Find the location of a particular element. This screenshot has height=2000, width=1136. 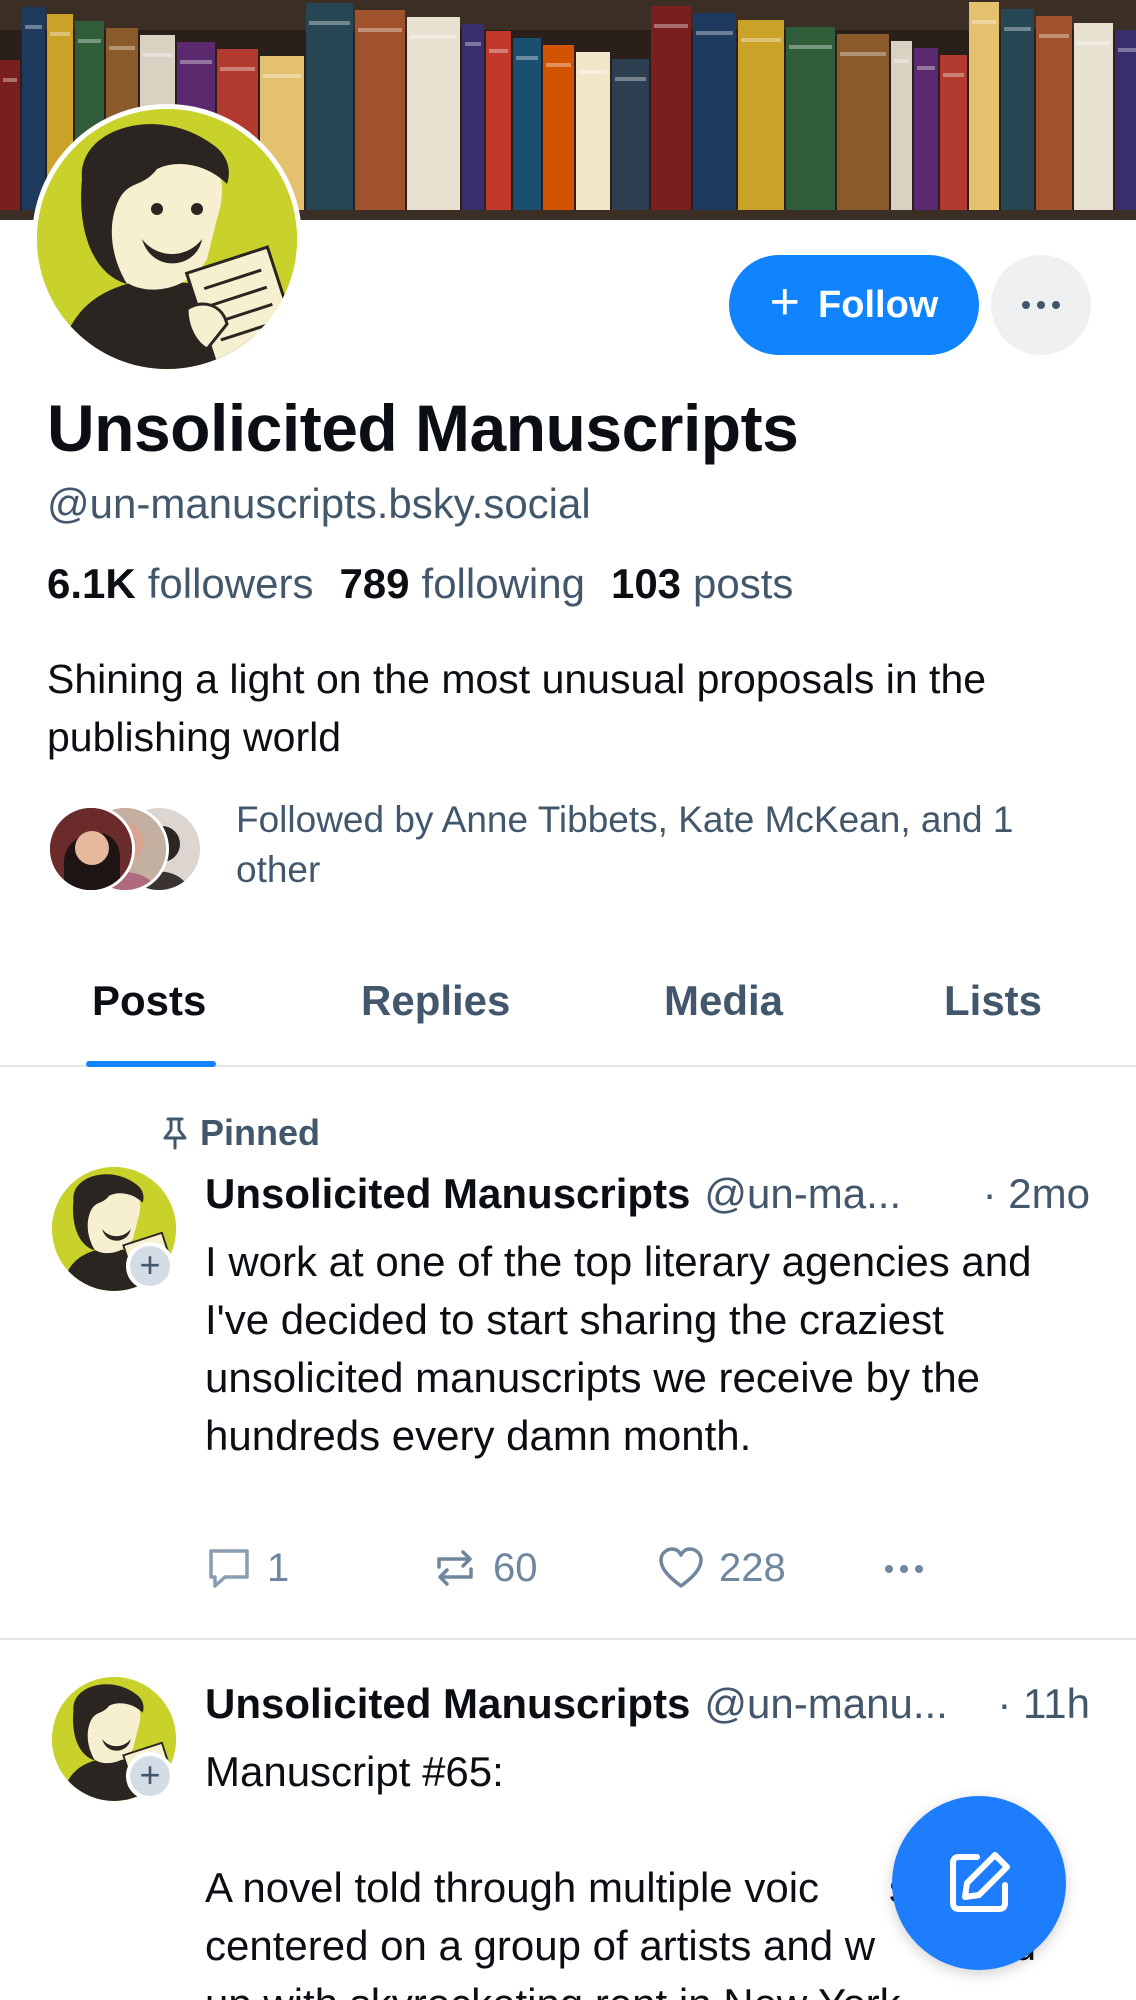

follower-avatar is located at coordinates (91, 849).